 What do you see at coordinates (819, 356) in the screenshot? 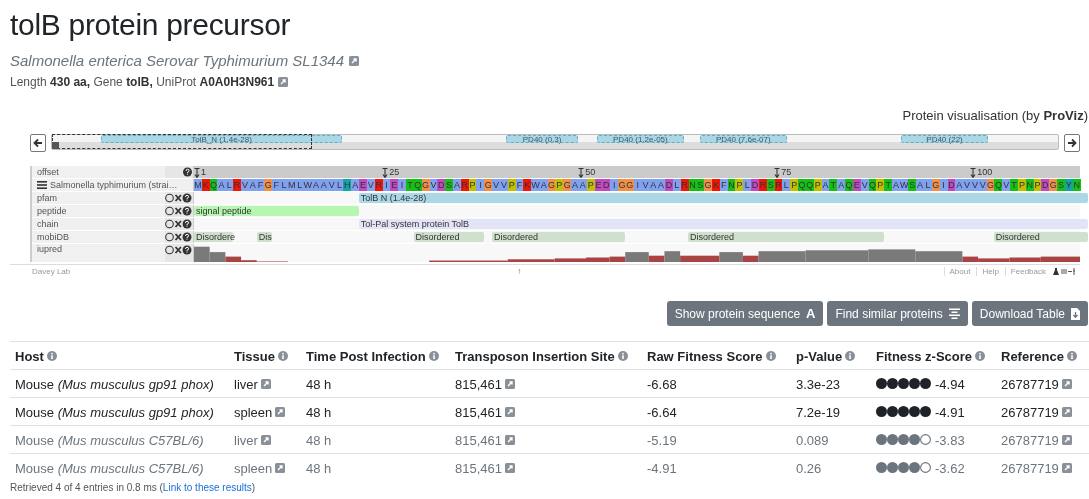
I see `column-header: p-Value` at bounding box center [819, 356].